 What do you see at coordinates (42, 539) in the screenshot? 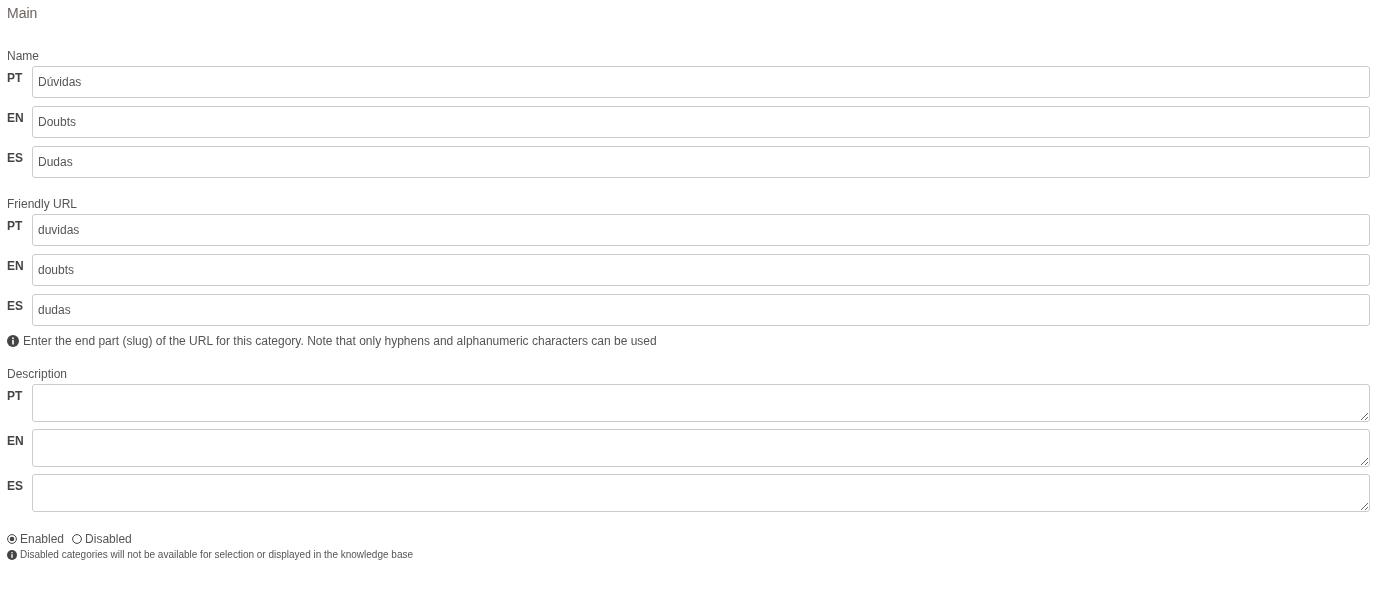
I see `radio-label: Enabled` at bounding box center [42, 539].